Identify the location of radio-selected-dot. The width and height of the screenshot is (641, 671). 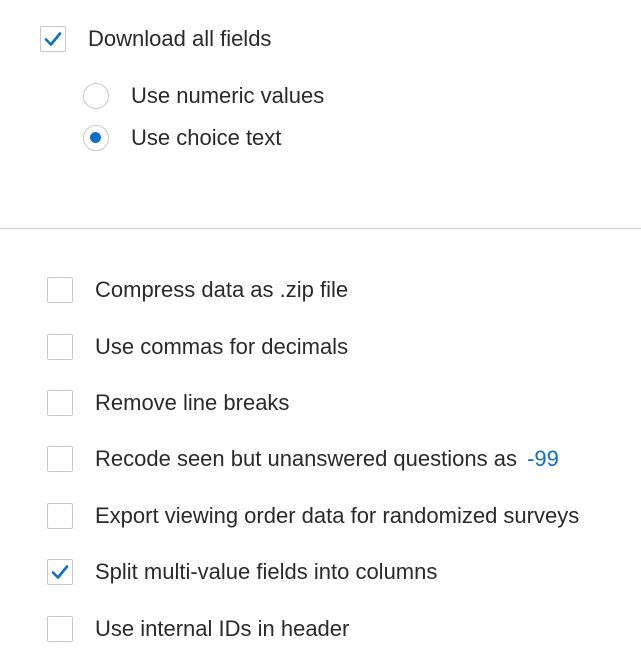
(95, 137).